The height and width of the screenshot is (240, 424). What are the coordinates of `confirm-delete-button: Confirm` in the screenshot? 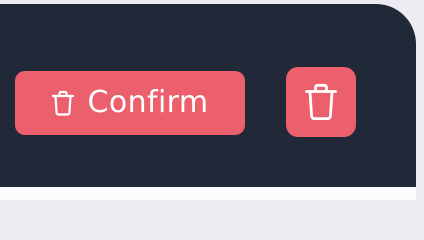 It's located at (130, 103).